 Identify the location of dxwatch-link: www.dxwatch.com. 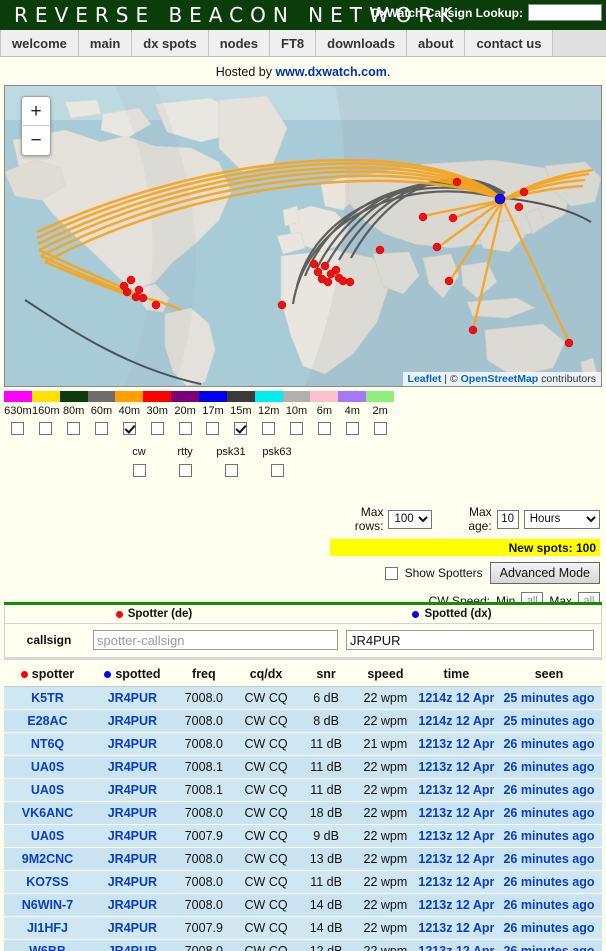
(330, 72).